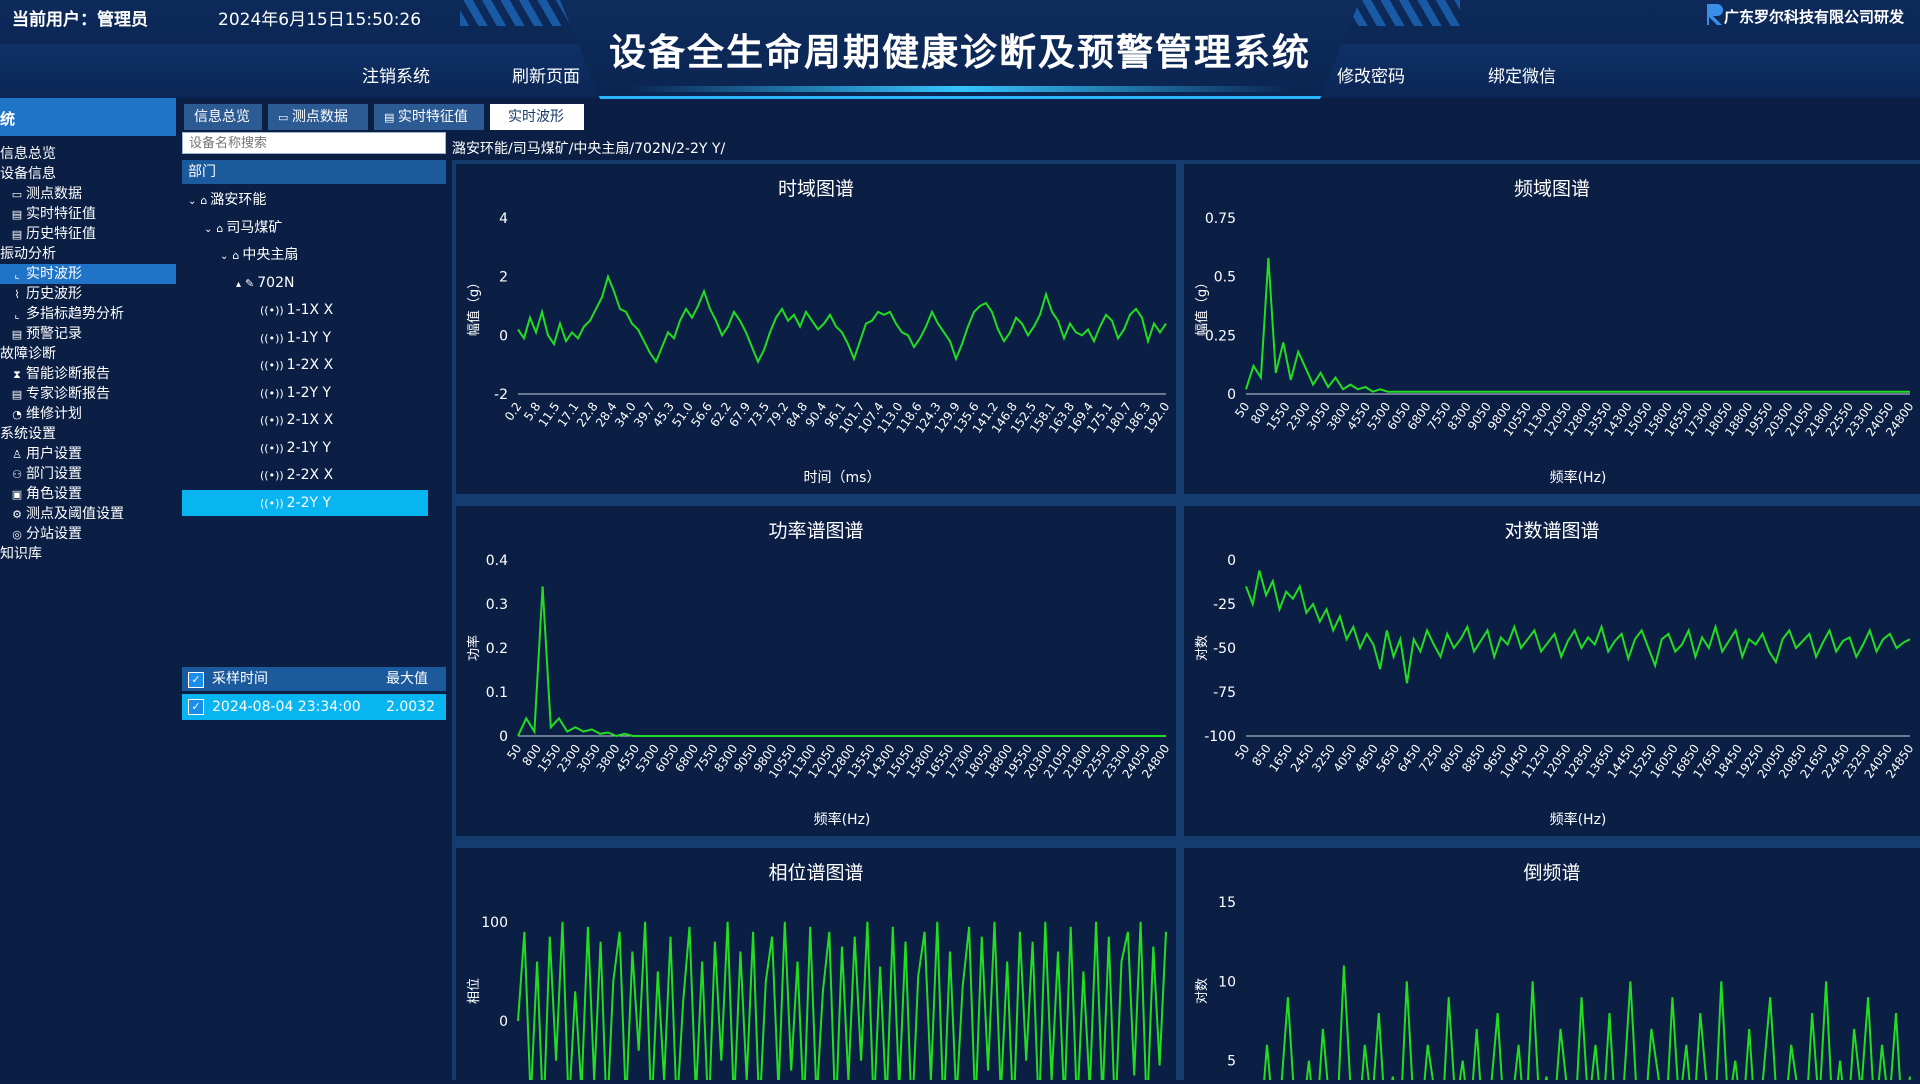  I want to click on sidebar-item: ▤ 专家诊断报告, so click(88, 394).